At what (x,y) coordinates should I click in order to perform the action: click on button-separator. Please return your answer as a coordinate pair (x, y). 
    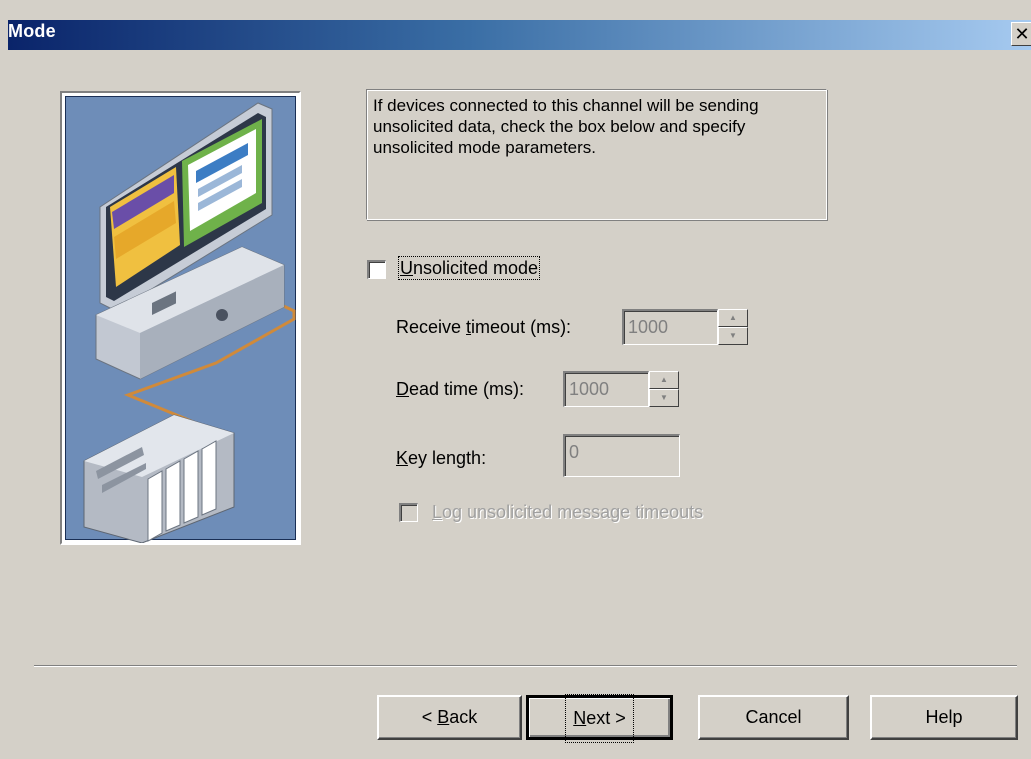
    Looking at the image, I should click on (525, 666).